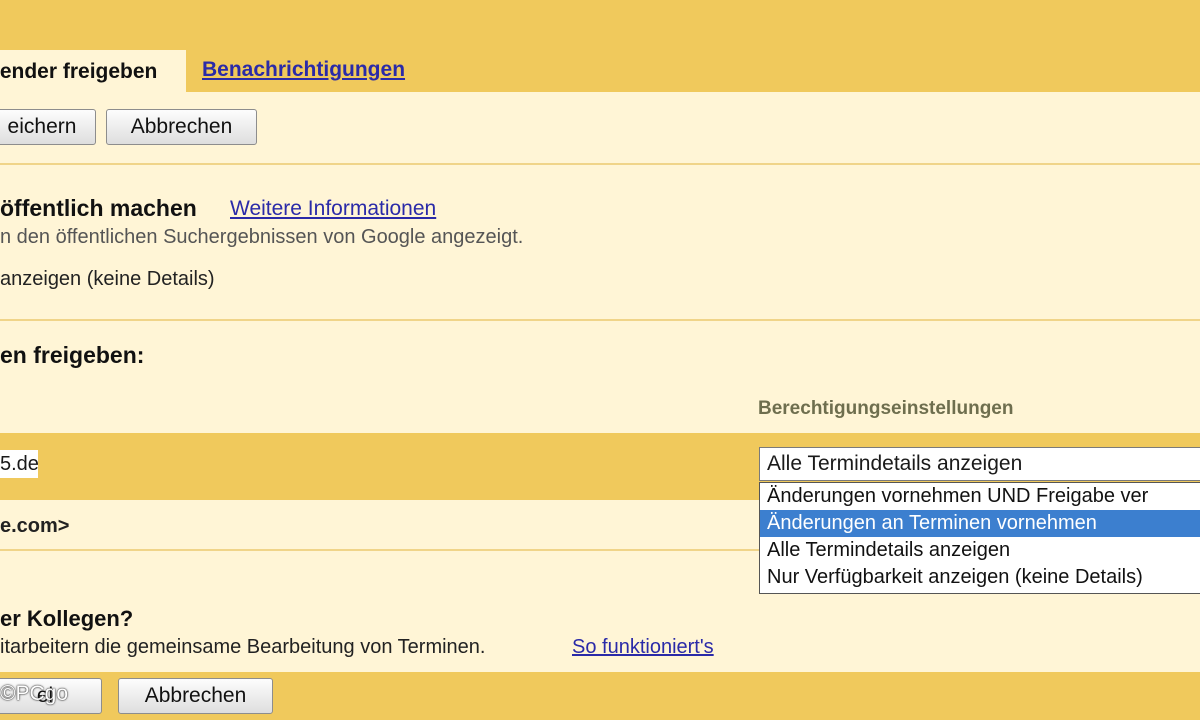  What do you see at coordinates (195, 696) in the screenshot?
I see `cancel-button-bottom: Abbrechen` at bounding box center [195, 696].